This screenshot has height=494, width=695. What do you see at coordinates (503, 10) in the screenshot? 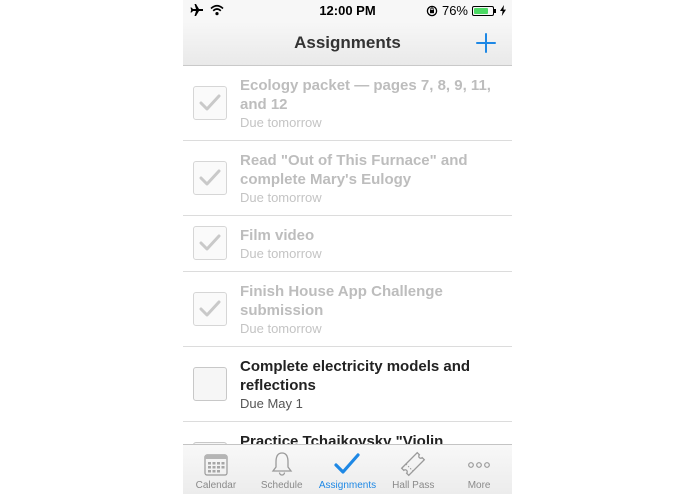
I see `charging-icon` at bounding box center [503, 10].